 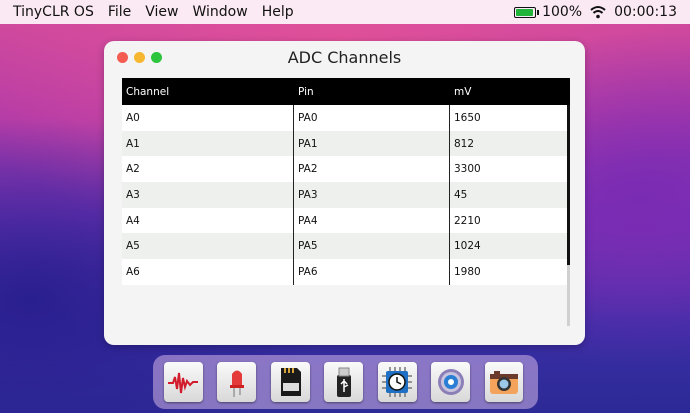 What do you see at coordinates (464, 143) in the screenshot?
I see `cell-mv: 812` at bounding box center [464, 143].